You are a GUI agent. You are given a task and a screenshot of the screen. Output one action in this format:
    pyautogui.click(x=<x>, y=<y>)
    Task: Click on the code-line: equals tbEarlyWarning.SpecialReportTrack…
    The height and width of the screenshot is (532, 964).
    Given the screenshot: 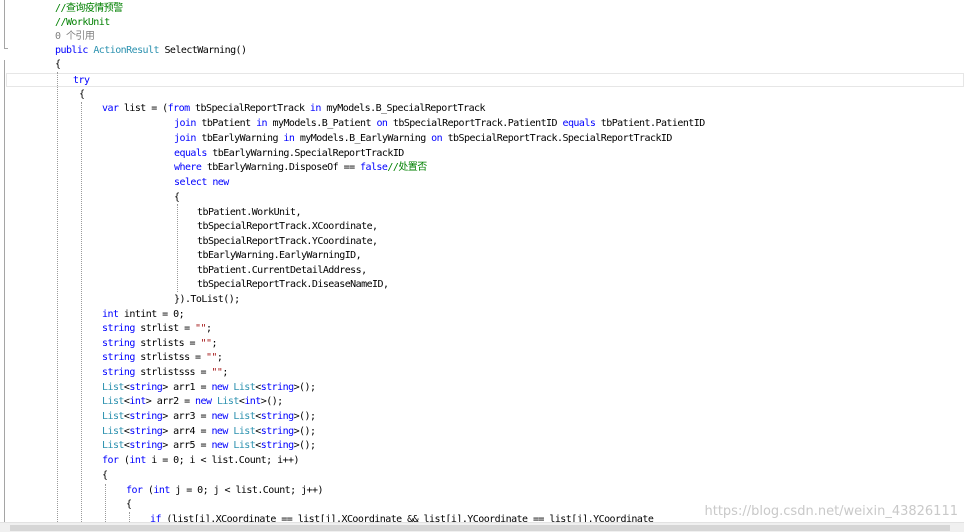 What is the action you would take?
    pyautogui.click(x=289, y=154)
    